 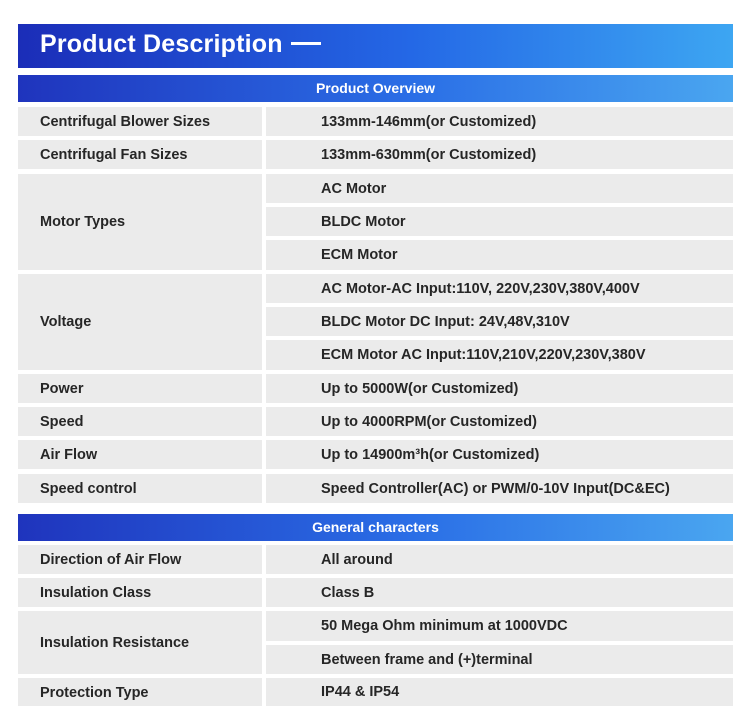 What do you see at coordinates (140, 222) in the screenshot?
I see `spec-label-motor-types: Motor Types` at bounding box center [140, 222].